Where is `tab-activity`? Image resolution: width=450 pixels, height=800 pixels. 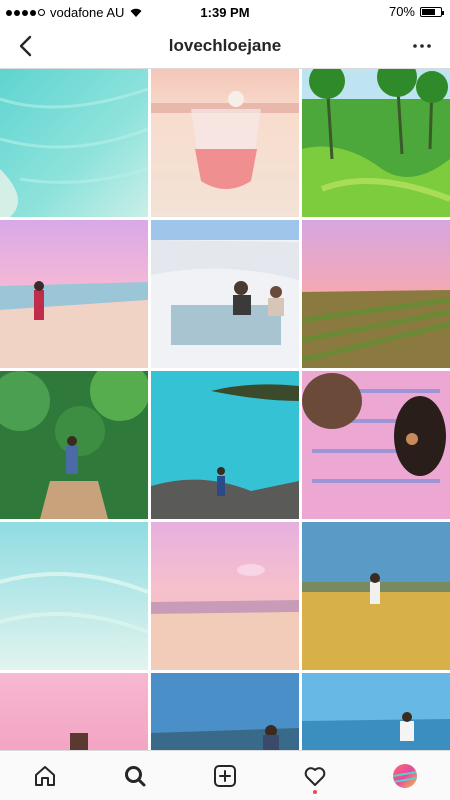
tab-activity is located at coordinates (315, 776).